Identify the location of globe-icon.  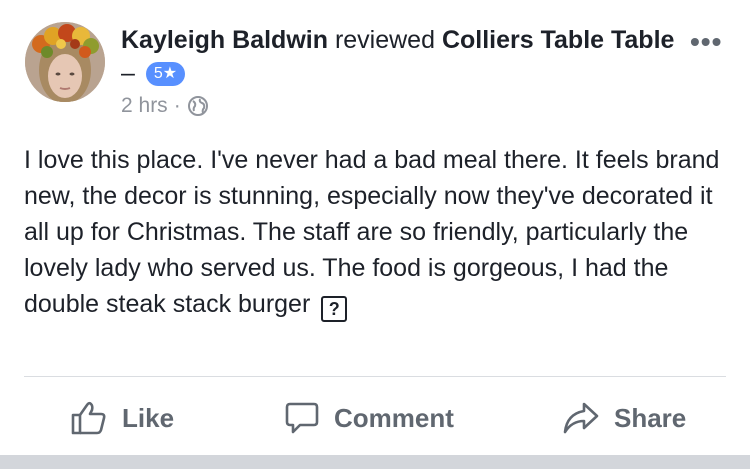
(198, 106).